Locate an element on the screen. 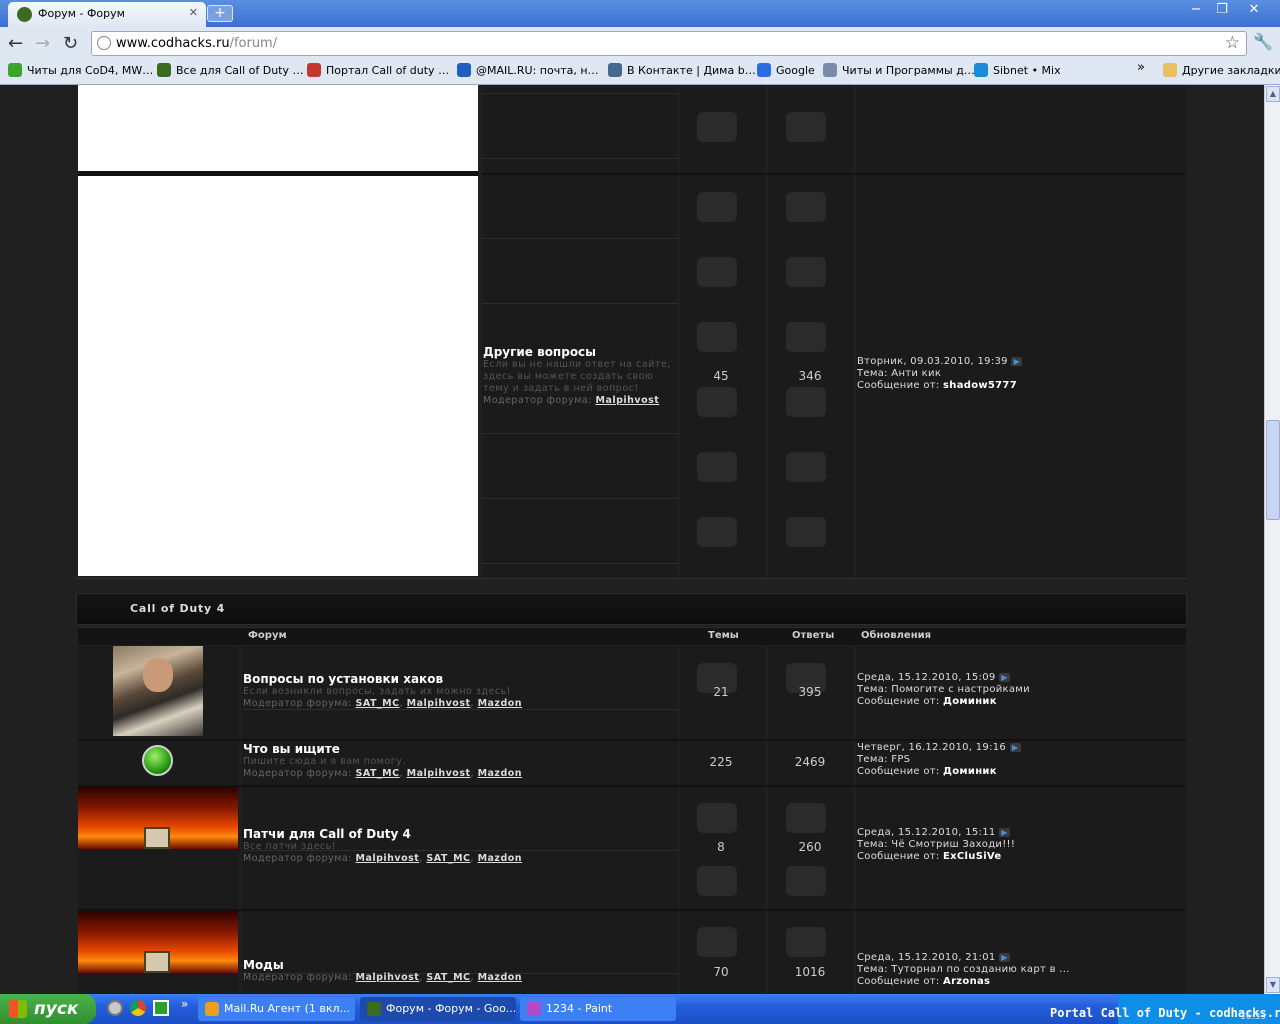 This screenshot has width=1280, height=1024. address-bar: www.codhacks.ru/forum/ ☆ is located at coordinates (669, 43).